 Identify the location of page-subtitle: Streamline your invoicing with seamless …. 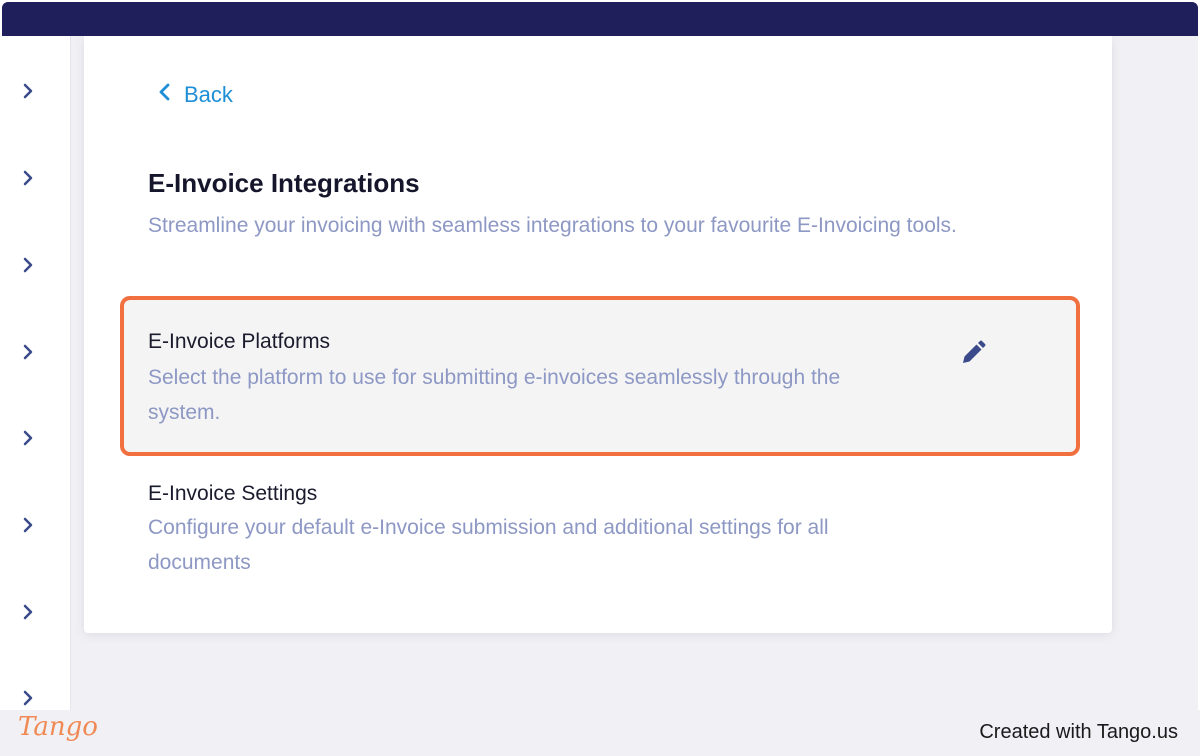
(552, 225).